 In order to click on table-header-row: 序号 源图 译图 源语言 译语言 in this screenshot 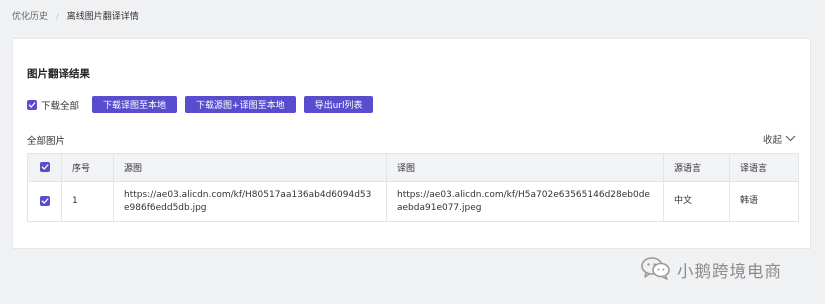, I will do `click(413, 167)`.